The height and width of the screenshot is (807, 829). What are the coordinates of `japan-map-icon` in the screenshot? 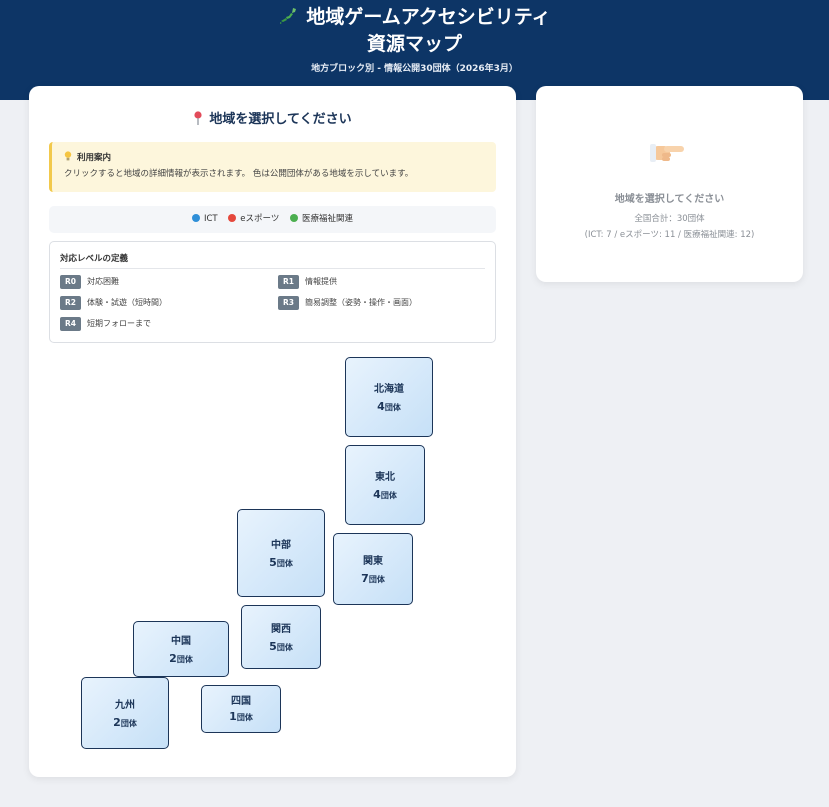 It's located at (288, 16).